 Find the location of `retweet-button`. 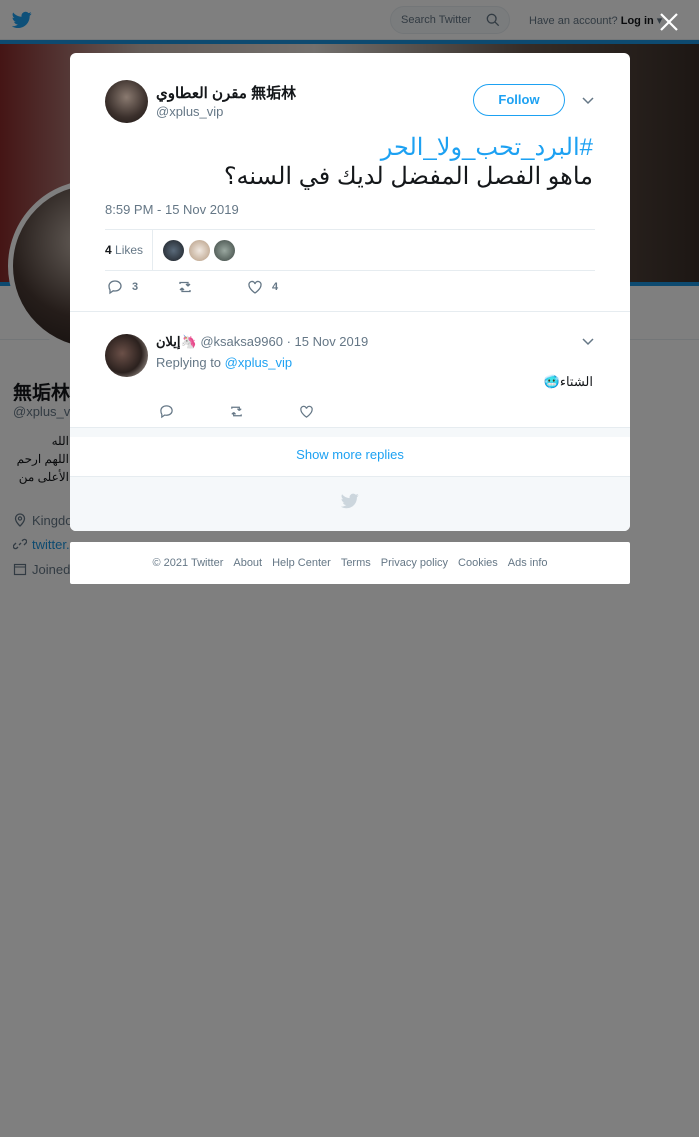

retweet-button is located at coordinates (189, 287).